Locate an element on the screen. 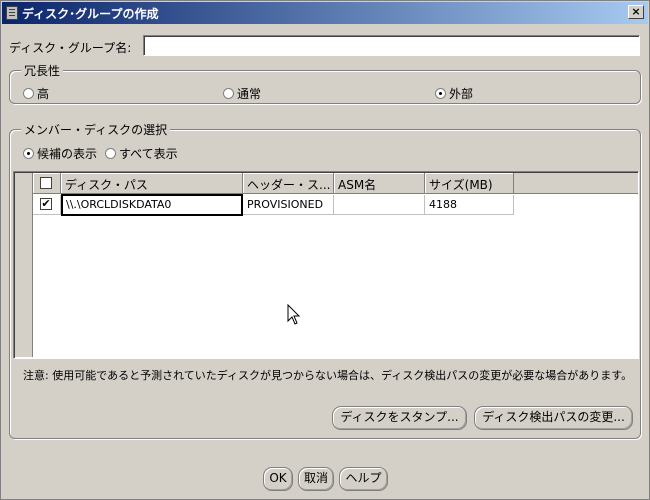 The image size is (650, 500). redundancy-external-radio: 外部 is located at coordinates (454, 93).